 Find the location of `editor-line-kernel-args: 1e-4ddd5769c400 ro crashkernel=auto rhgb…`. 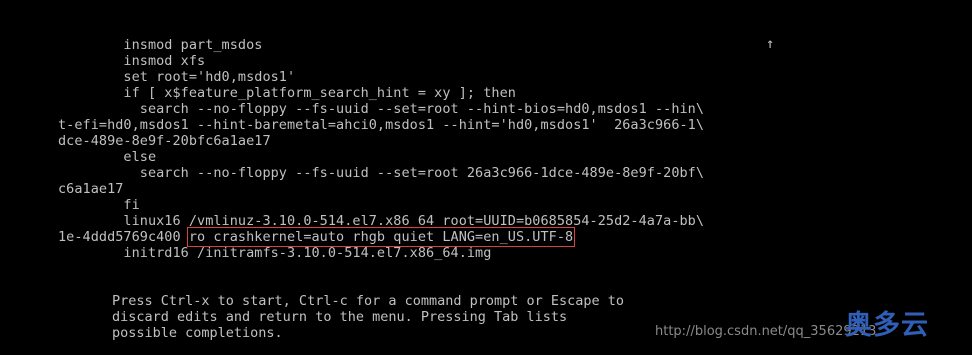

editor-line-kernel-args: 1e-4ddd5769c400 ro crashkernel=auto rhgb… is located at coordinates (317, 237).